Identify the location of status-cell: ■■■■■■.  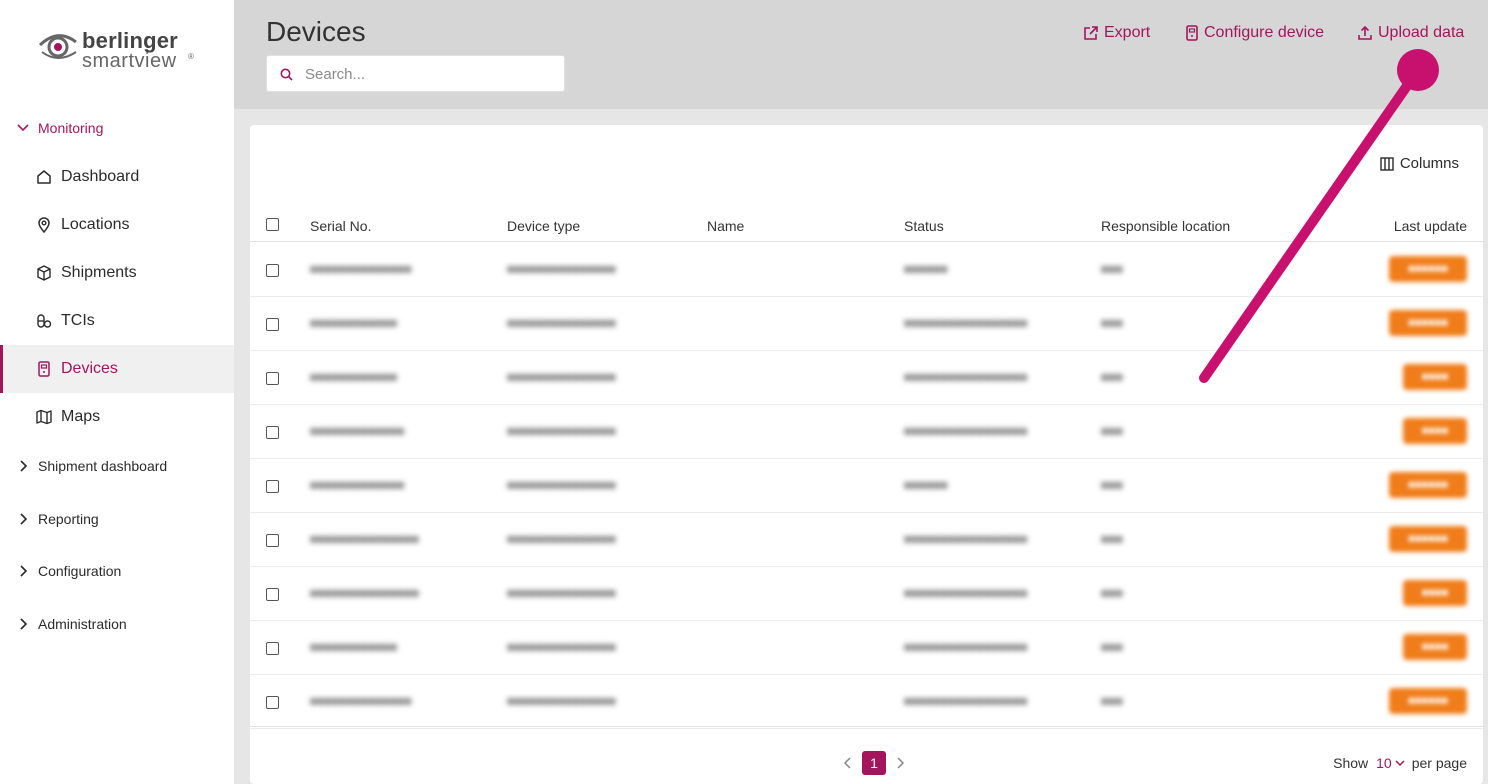
(926, 485).